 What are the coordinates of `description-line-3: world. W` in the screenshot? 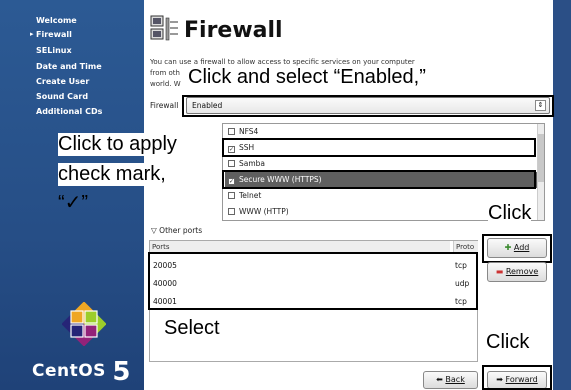 It's located at (165, 84).